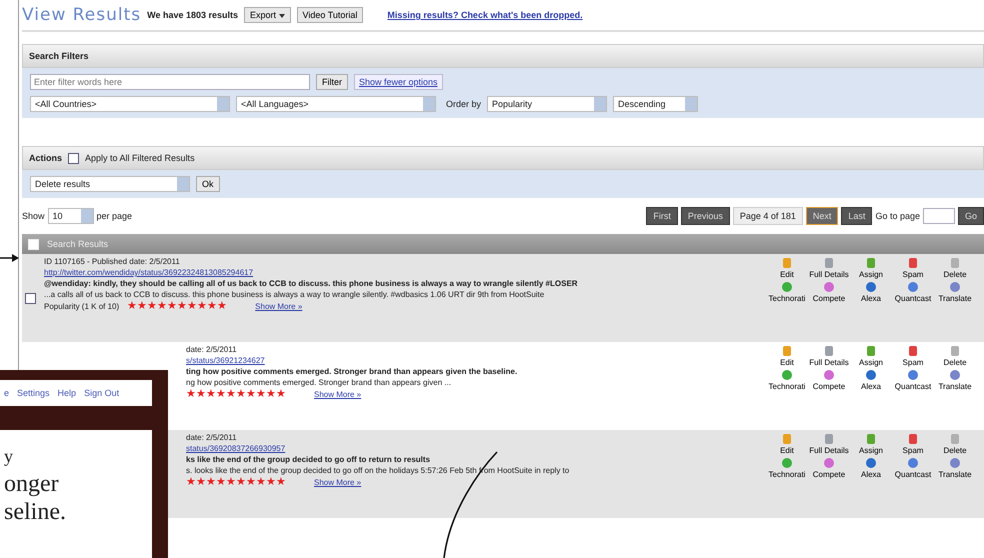 The height and width of the screenshot is (558, 984). I want to click on result-title: @wendiday: kindly, they should be calling all of us back to CCB to discuss. this phone business is always a way to wrangle silently #LOSER, so click(311, 283).